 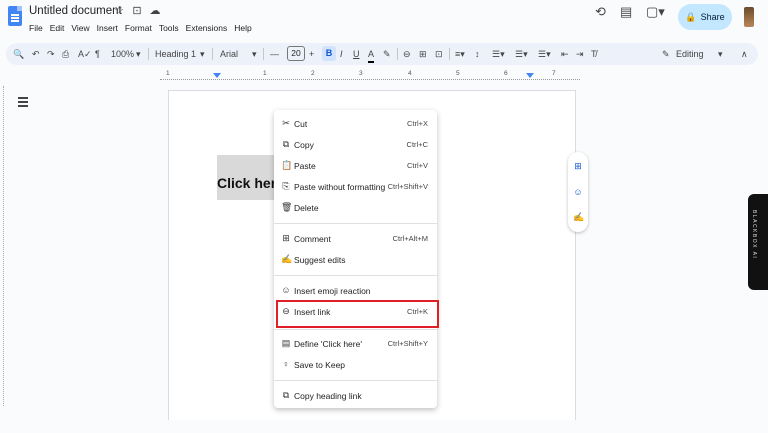 What do you see at coordinates (328, 344) in the screenshot?
I see `menu-item-label: Define 'Click here'` at bounding box center [328, 344].